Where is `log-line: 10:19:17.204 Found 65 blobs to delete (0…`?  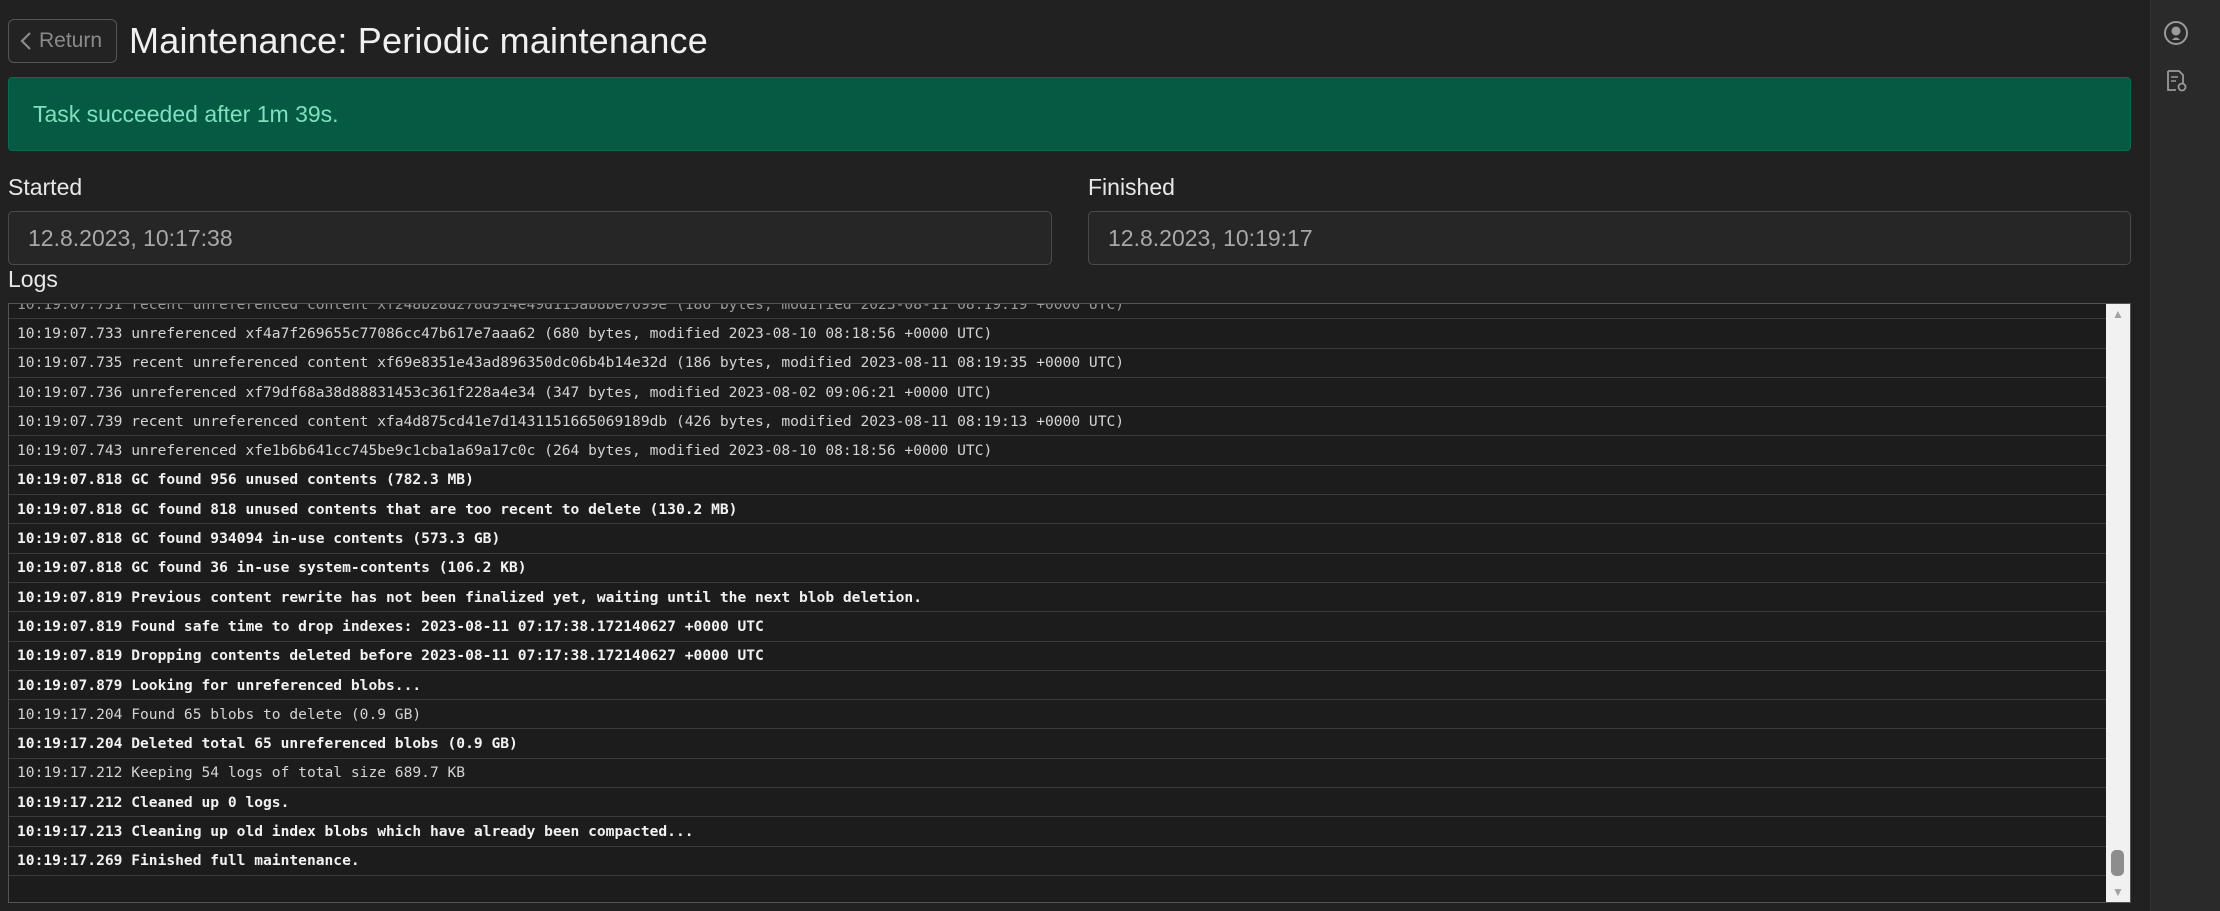
log-line: 10:19:17.204 Found 65 blobs to delete (0… is located at coordinates (1057, 715).